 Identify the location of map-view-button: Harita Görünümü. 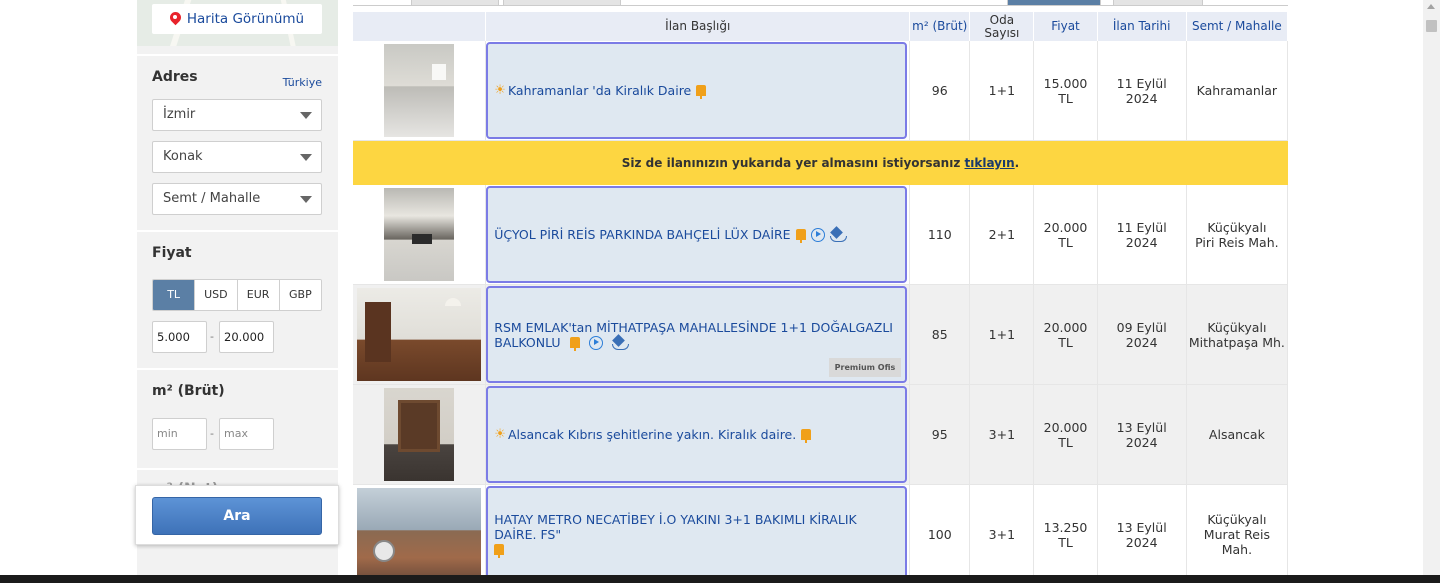
(237, 19).